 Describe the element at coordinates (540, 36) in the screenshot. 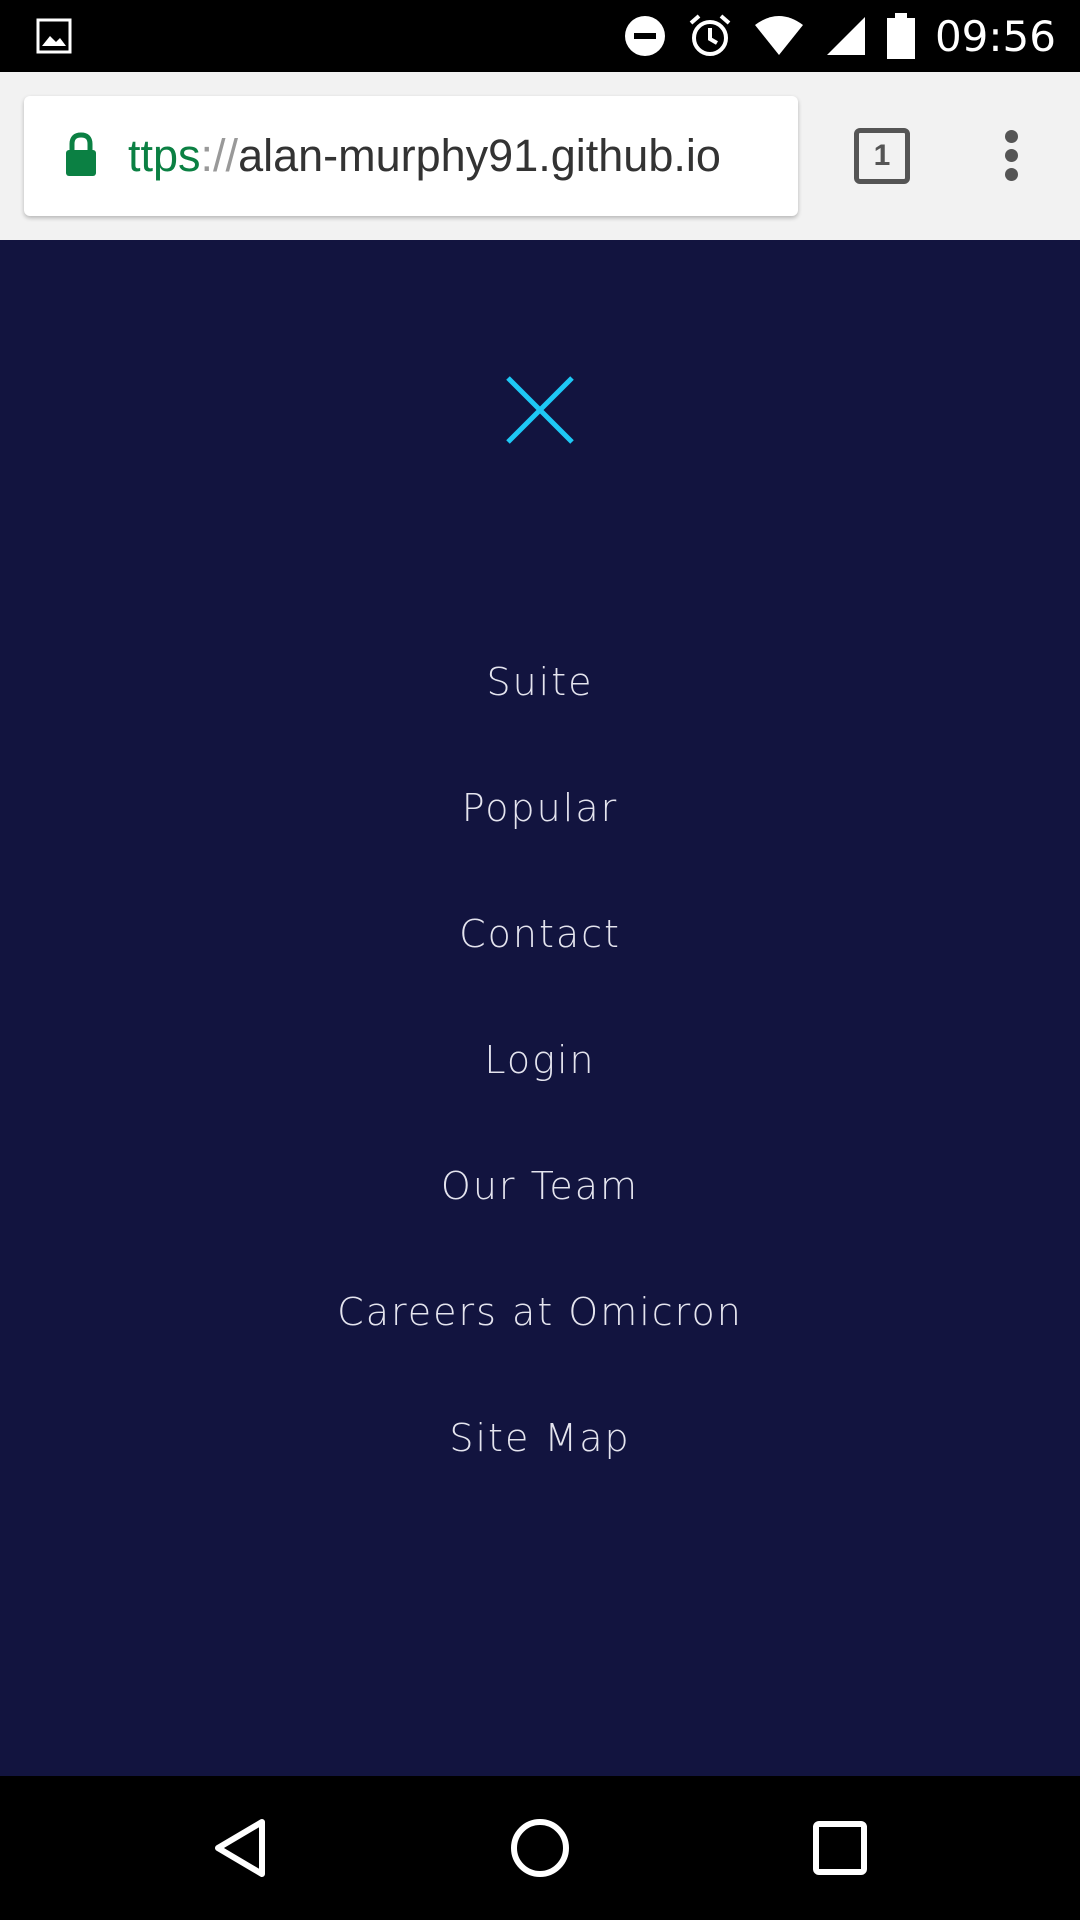

I see `status-bar: 09:56` at that location.